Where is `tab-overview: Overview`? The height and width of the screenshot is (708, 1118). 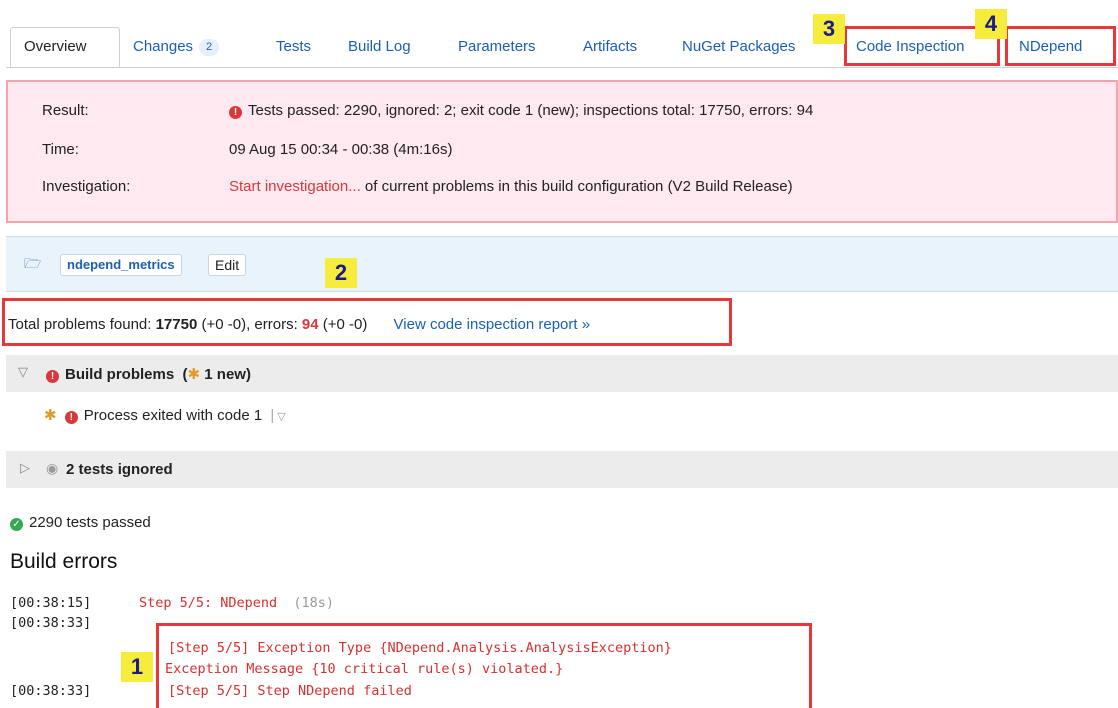 tab-overview: Overview is located at coordinates (65, 47).